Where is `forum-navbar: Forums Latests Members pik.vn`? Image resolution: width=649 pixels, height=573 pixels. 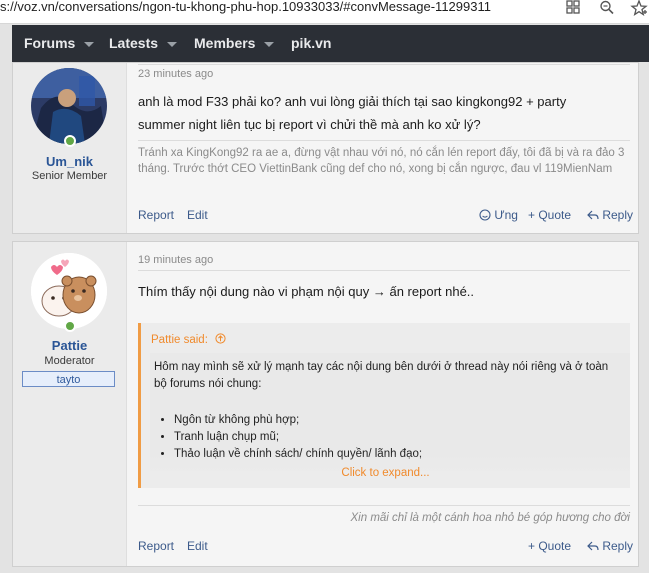
forum-navbar: Forums Latests Members pik.vn is located at coordinates (330, 43).